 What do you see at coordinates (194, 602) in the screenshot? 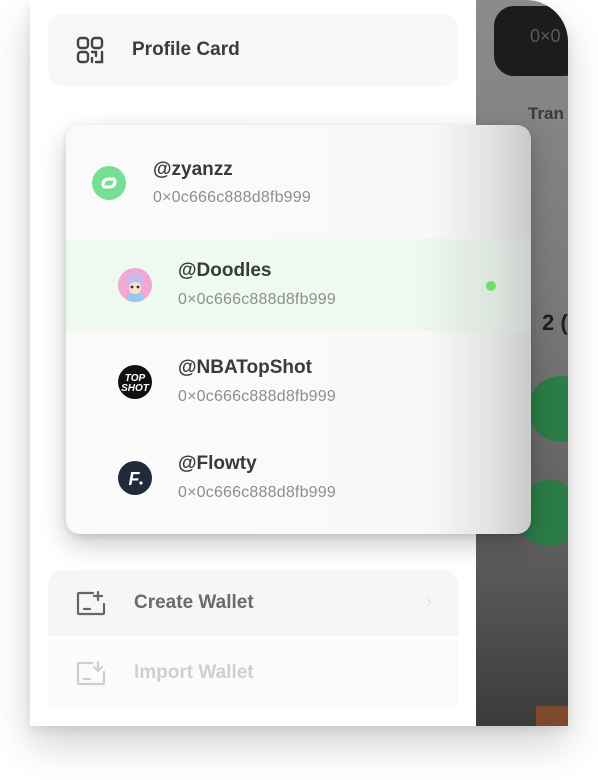
I see `create-wallet-label: Create Wallet` at bounding box center [194, 602].